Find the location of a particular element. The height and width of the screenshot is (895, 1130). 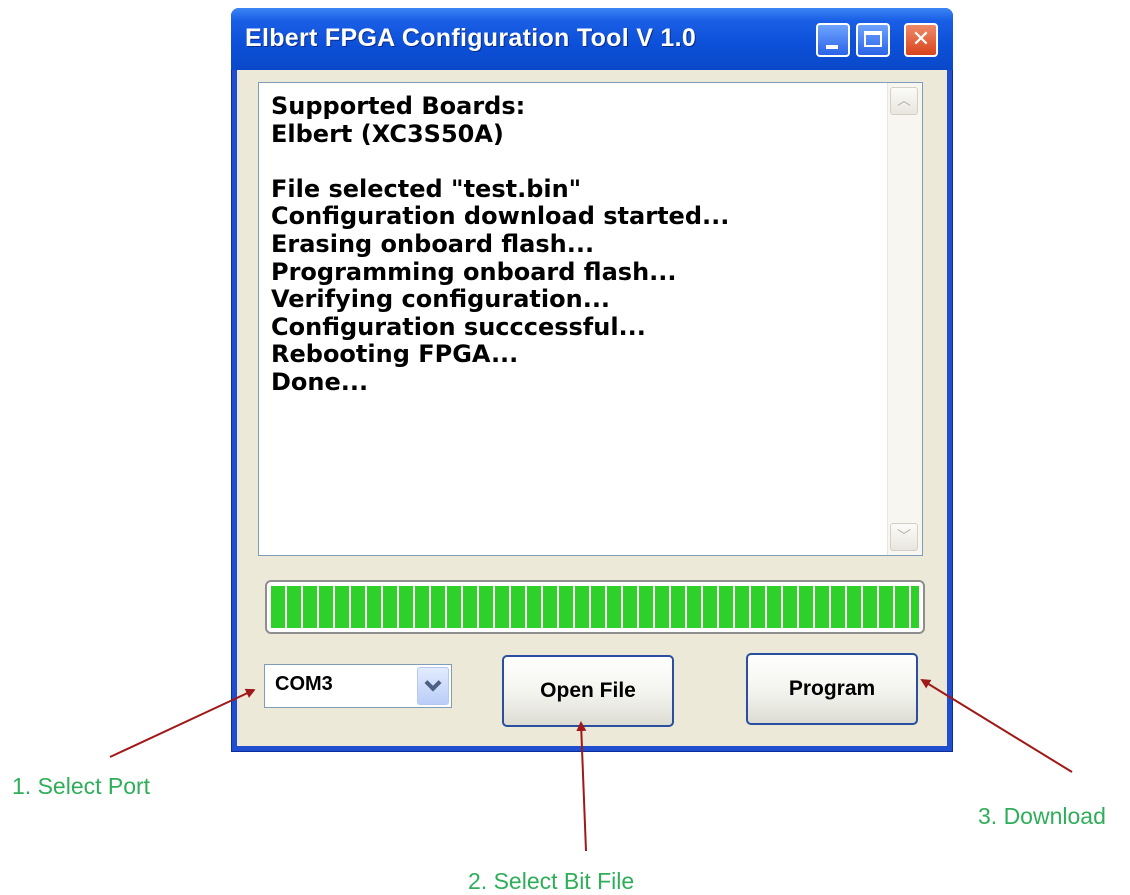

annotation-download: 3. Download is located at coordinates (1042, 816).